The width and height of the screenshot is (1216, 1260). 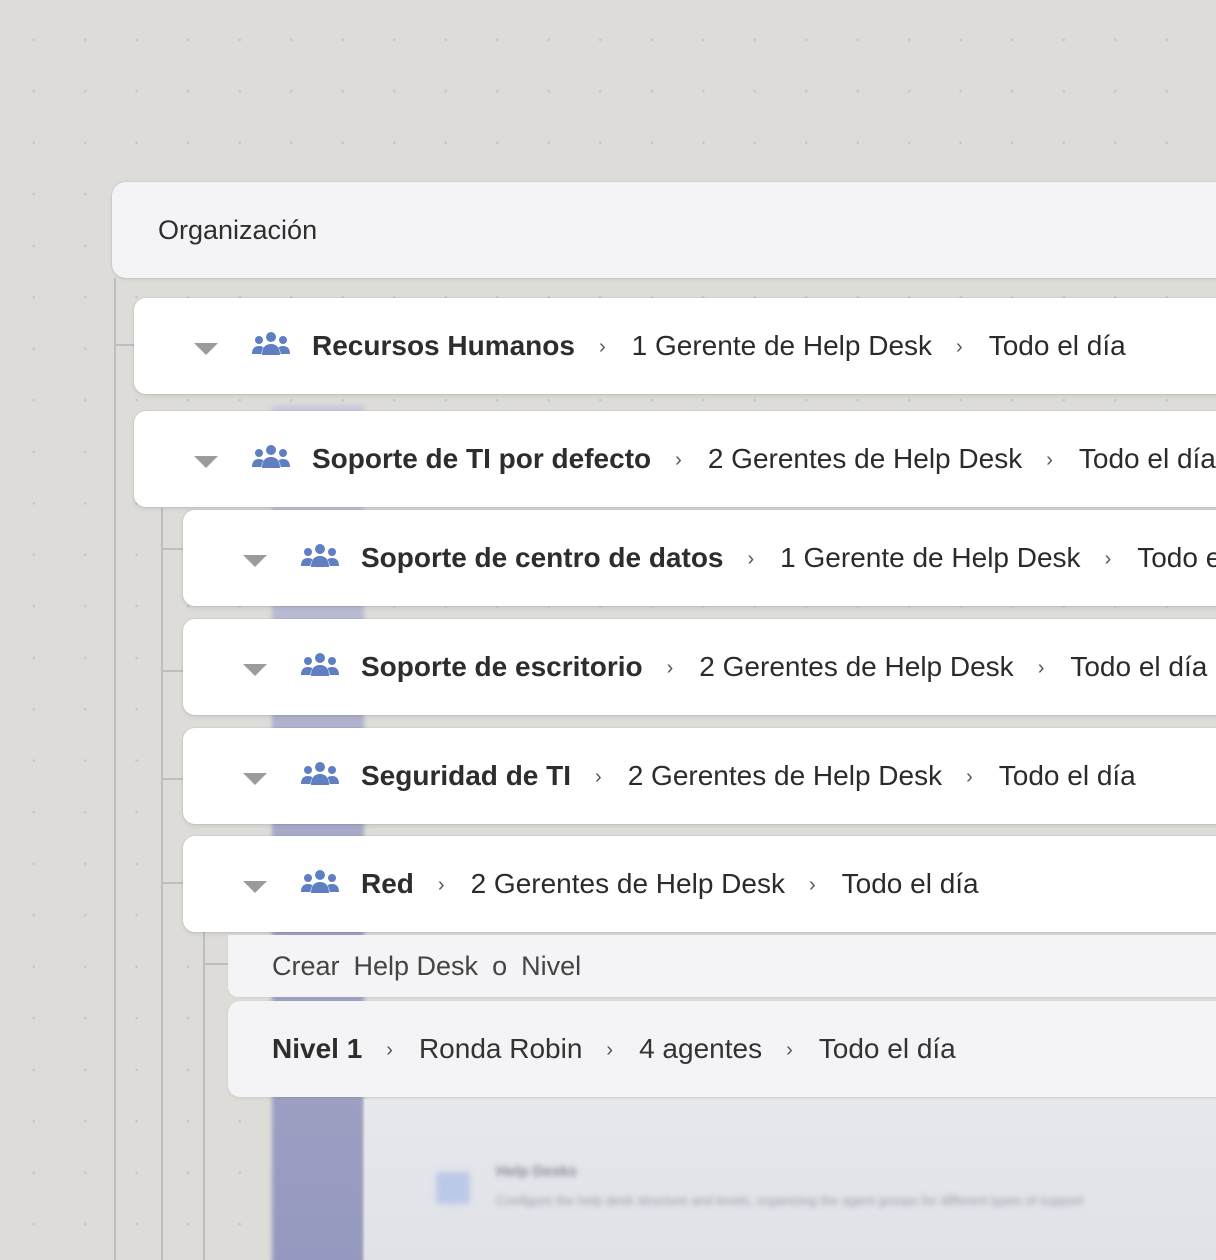 What do you see at coordinates (887, 1048) in the screenshot?
I see `level-schedule: Todo el día` at bounding box center [887, 1048].